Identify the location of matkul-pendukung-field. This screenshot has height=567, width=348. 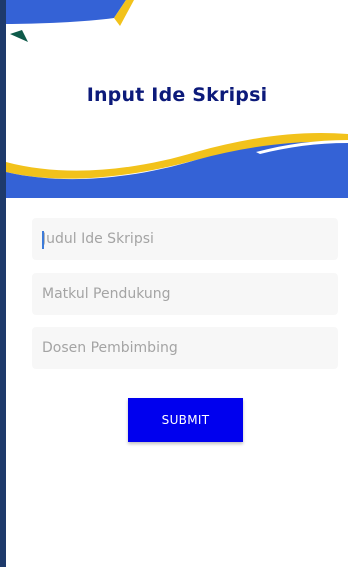
(185, 294).